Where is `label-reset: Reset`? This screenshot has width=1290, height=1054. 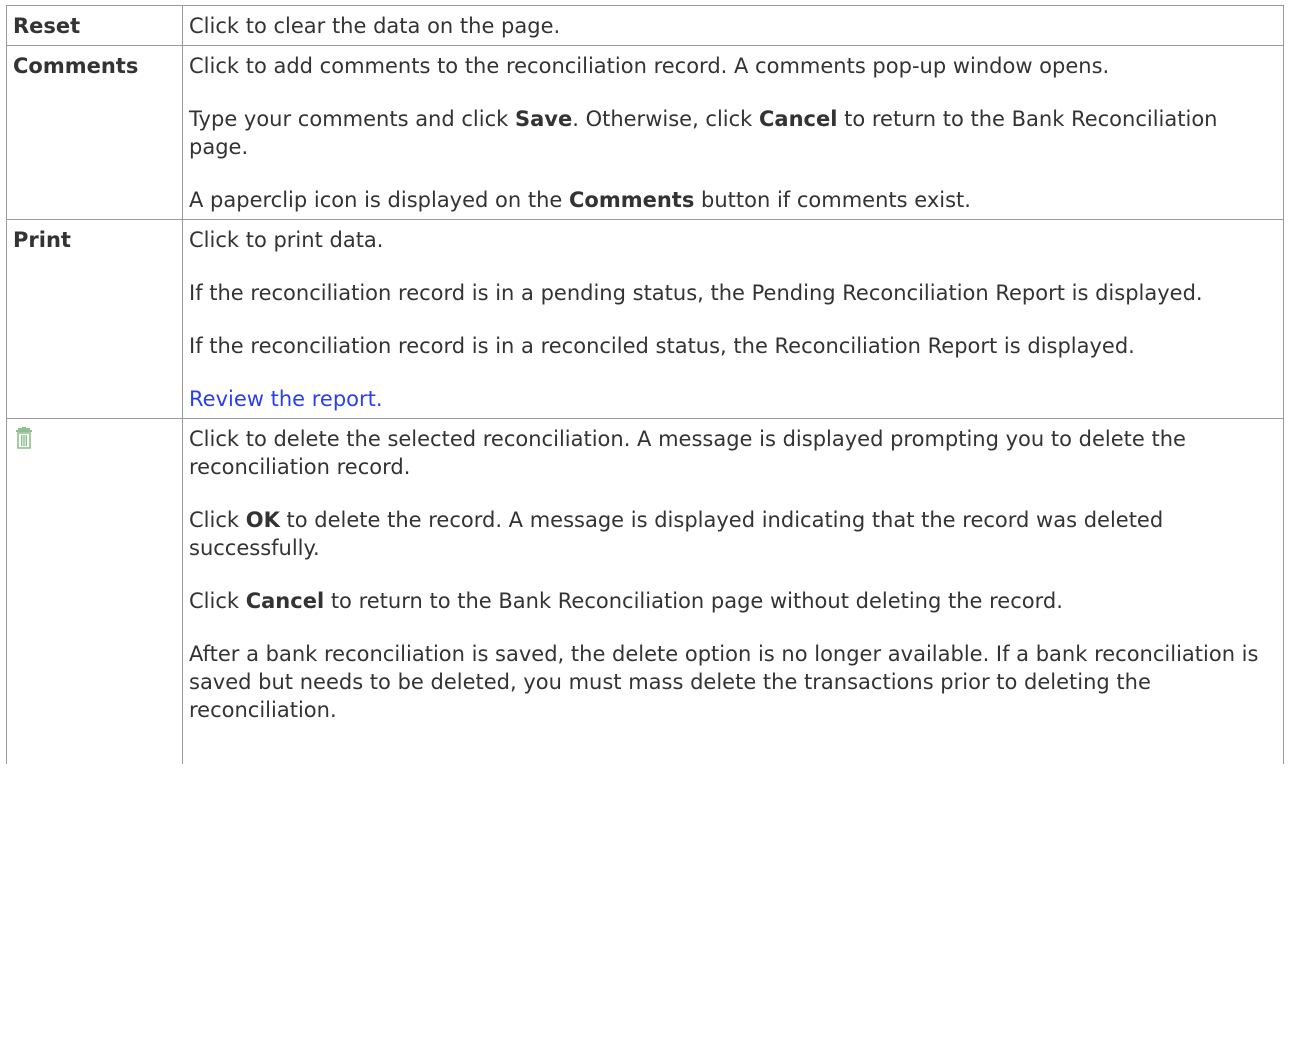 label-reset: Reset is located at coordinates (94, 25).